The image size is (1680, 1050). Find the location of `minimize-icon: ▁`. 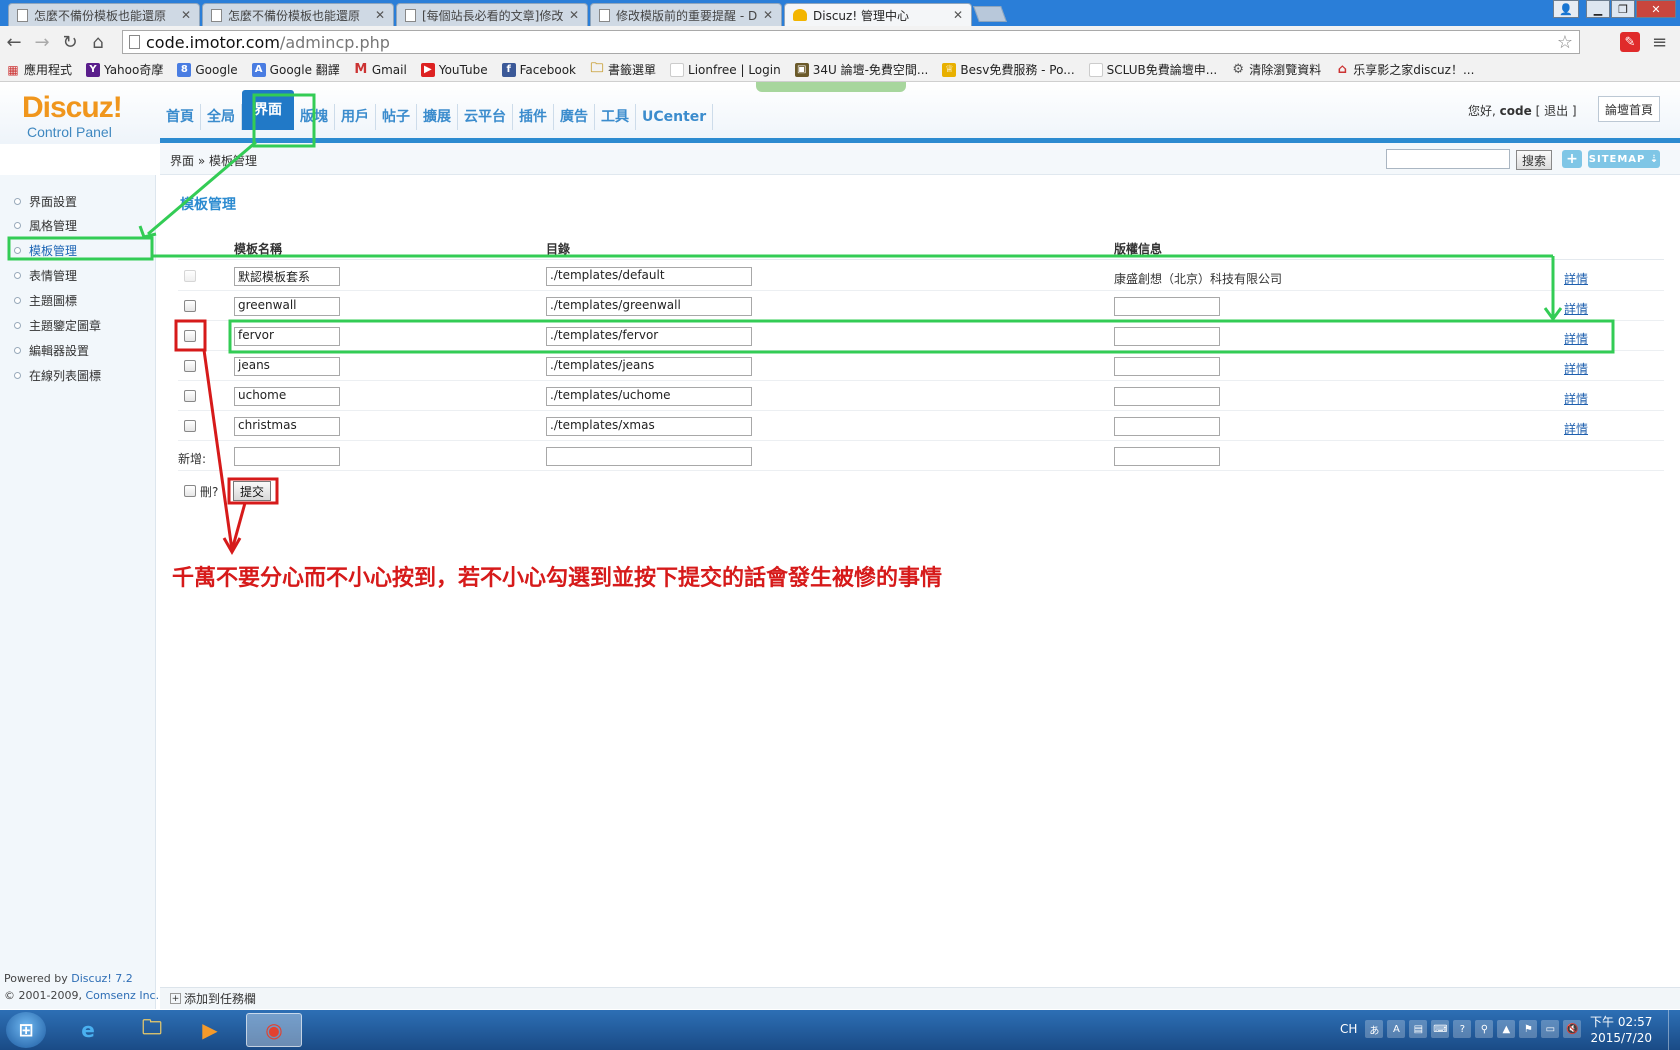

minimize-icon: ▁ is located at coordinates (1598, 9).